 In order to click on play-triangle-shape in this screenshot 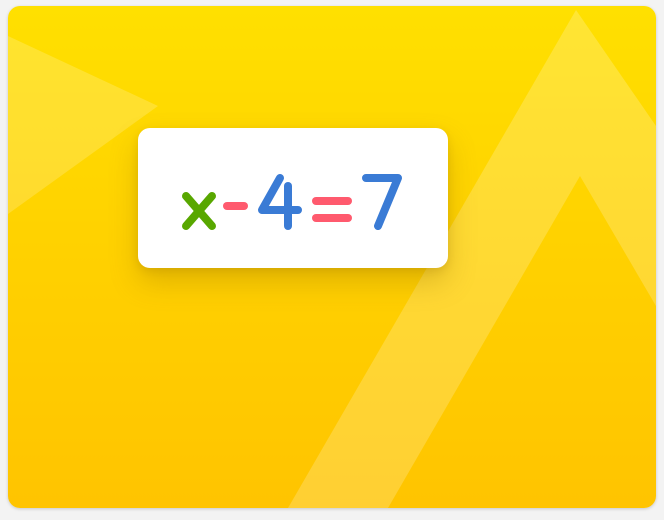, I will do `click(83, 125)`.